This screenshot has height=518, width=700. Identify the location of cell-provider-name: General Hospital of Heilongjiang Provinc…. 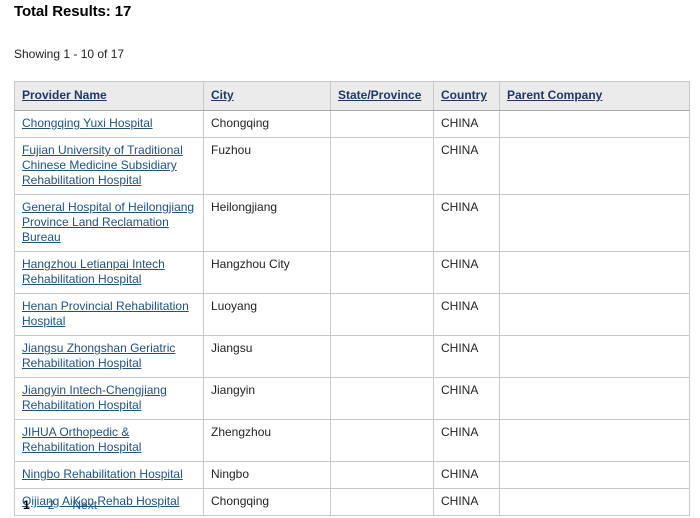
(109, 223).